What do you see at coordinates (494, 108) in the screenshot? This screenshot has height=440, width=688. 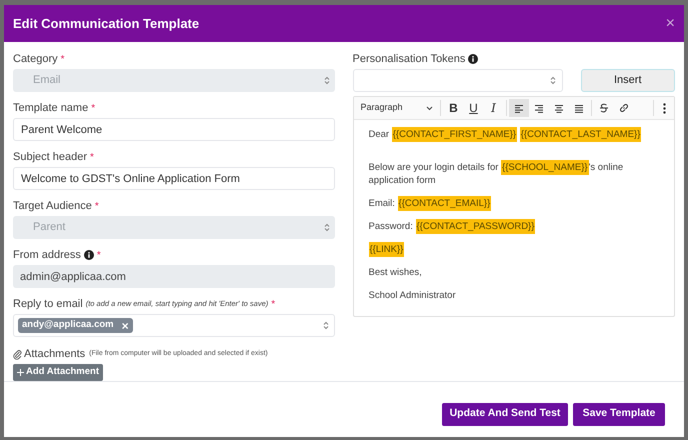 I see `format-button: I` at bounding box center [494, 108].